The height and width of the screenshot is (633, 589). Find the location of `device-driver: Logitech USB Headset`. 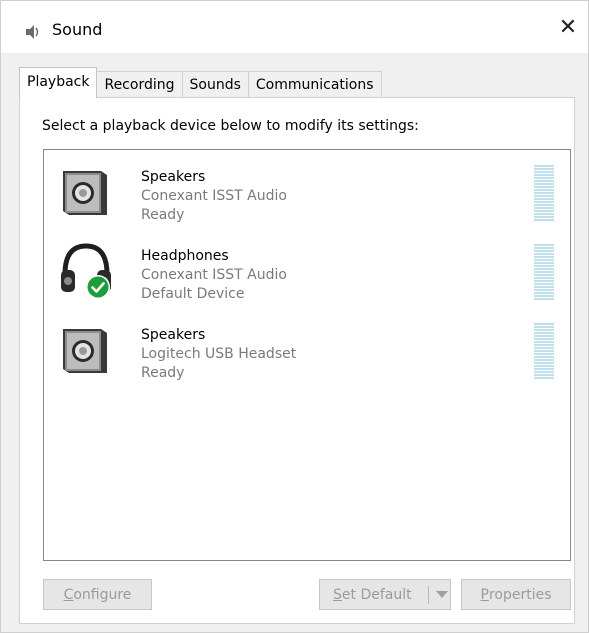

device-driver: Logitech USB Headset is located at coordinates (219, 354).